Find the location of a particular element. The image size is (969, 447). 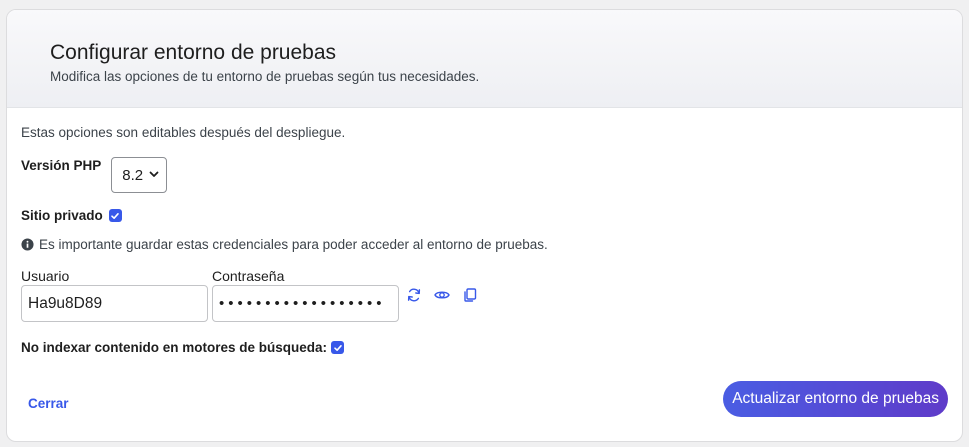

password-field-group: Contraseña •••••••••••••••••• is located at coordinates (303, 295).